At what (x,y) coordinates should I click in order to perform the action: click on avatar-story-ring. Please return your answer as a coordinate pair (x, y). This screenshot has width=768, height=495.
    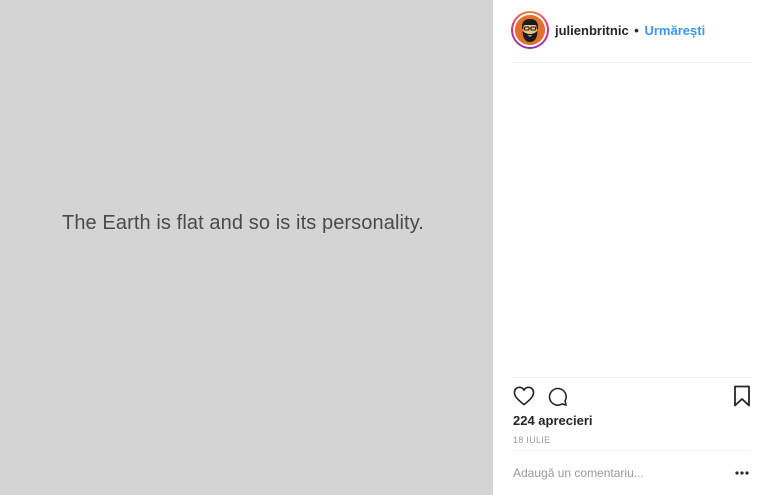
    Looking at the image, I should click on (530, 30).